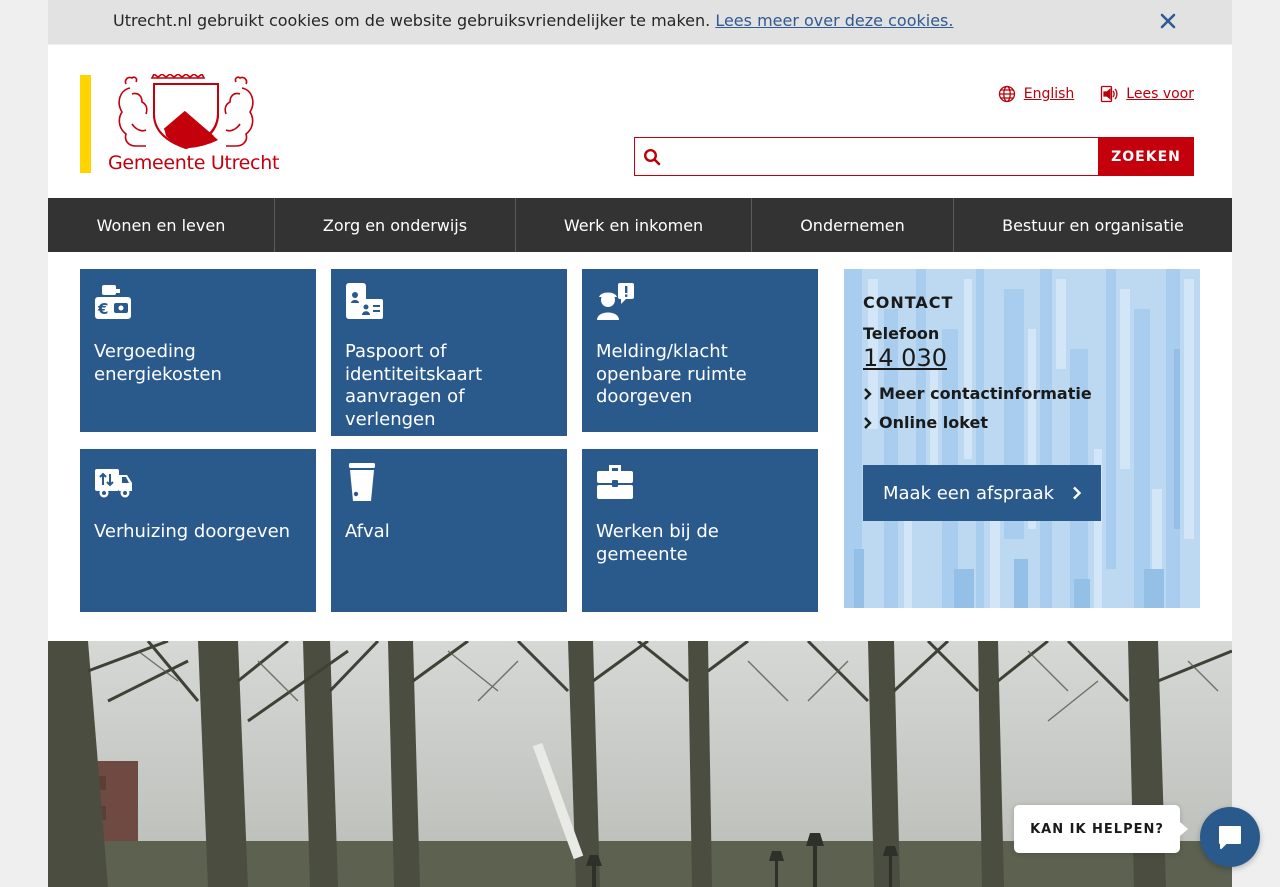 This screenshot has width=1280, height=887. I want to click on online-loket-link: Online loket, so click(977, 422).